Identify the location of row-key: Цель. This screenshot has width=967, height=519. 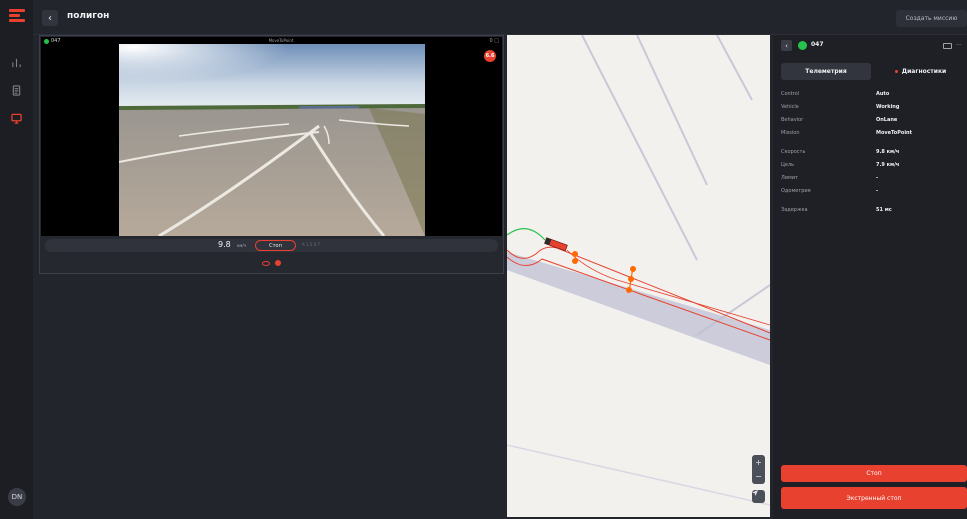
(788, 165).